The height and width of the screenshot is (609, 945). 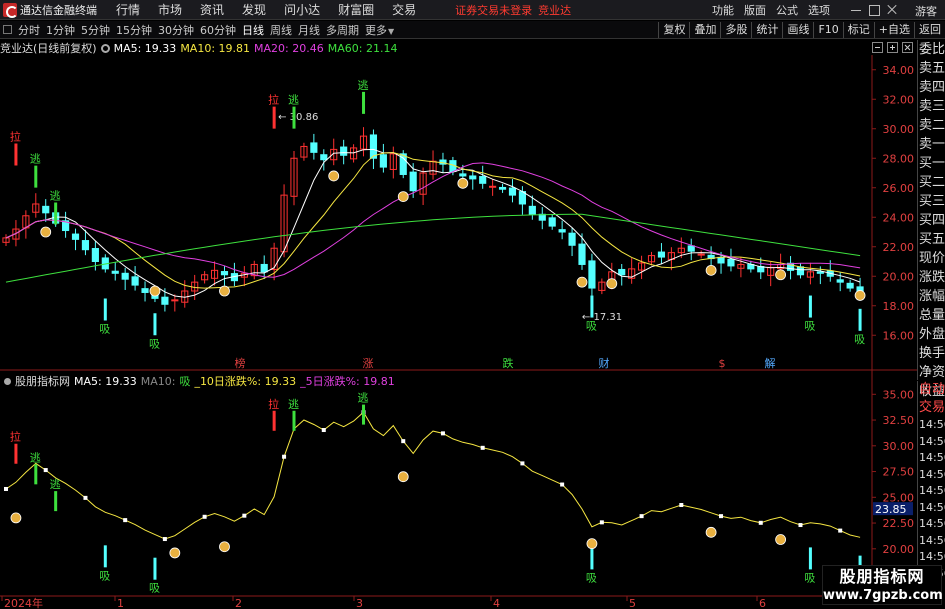 I want to click on watermark-title: 股朋指标网, so click(x=882, y=576).